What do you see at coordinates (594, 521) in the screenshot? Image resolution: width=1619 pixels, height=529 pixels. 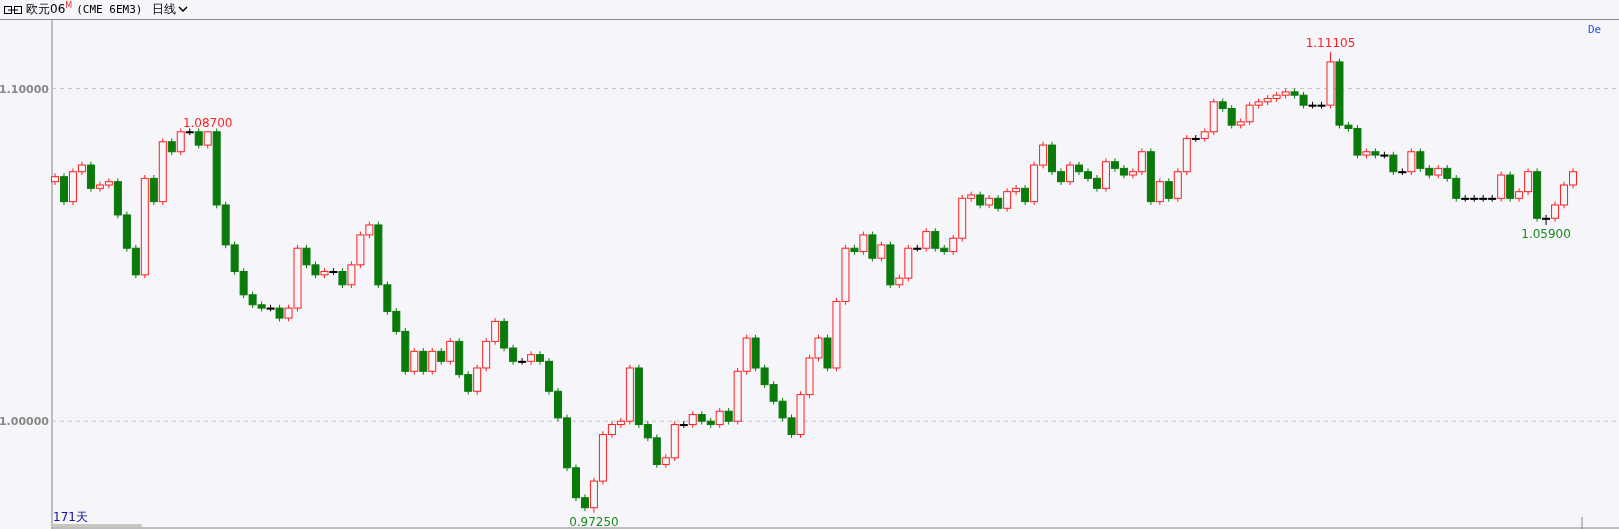 I see `price-label: 0.97250` at bounding box center [594, 521].